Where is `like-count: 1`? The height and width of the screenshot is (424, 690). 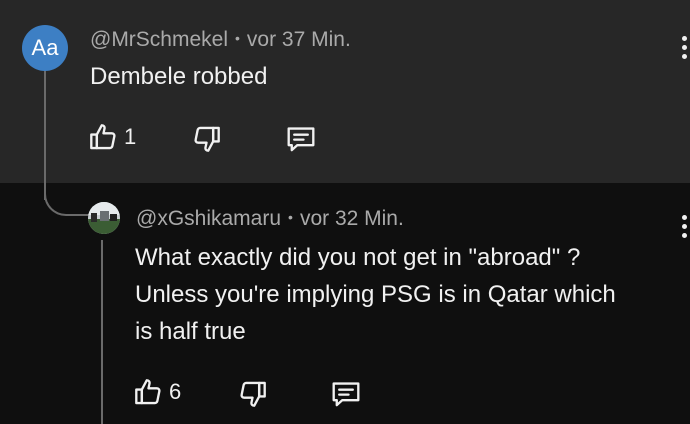
like-count: 1 is located at coordinates (130, 136).